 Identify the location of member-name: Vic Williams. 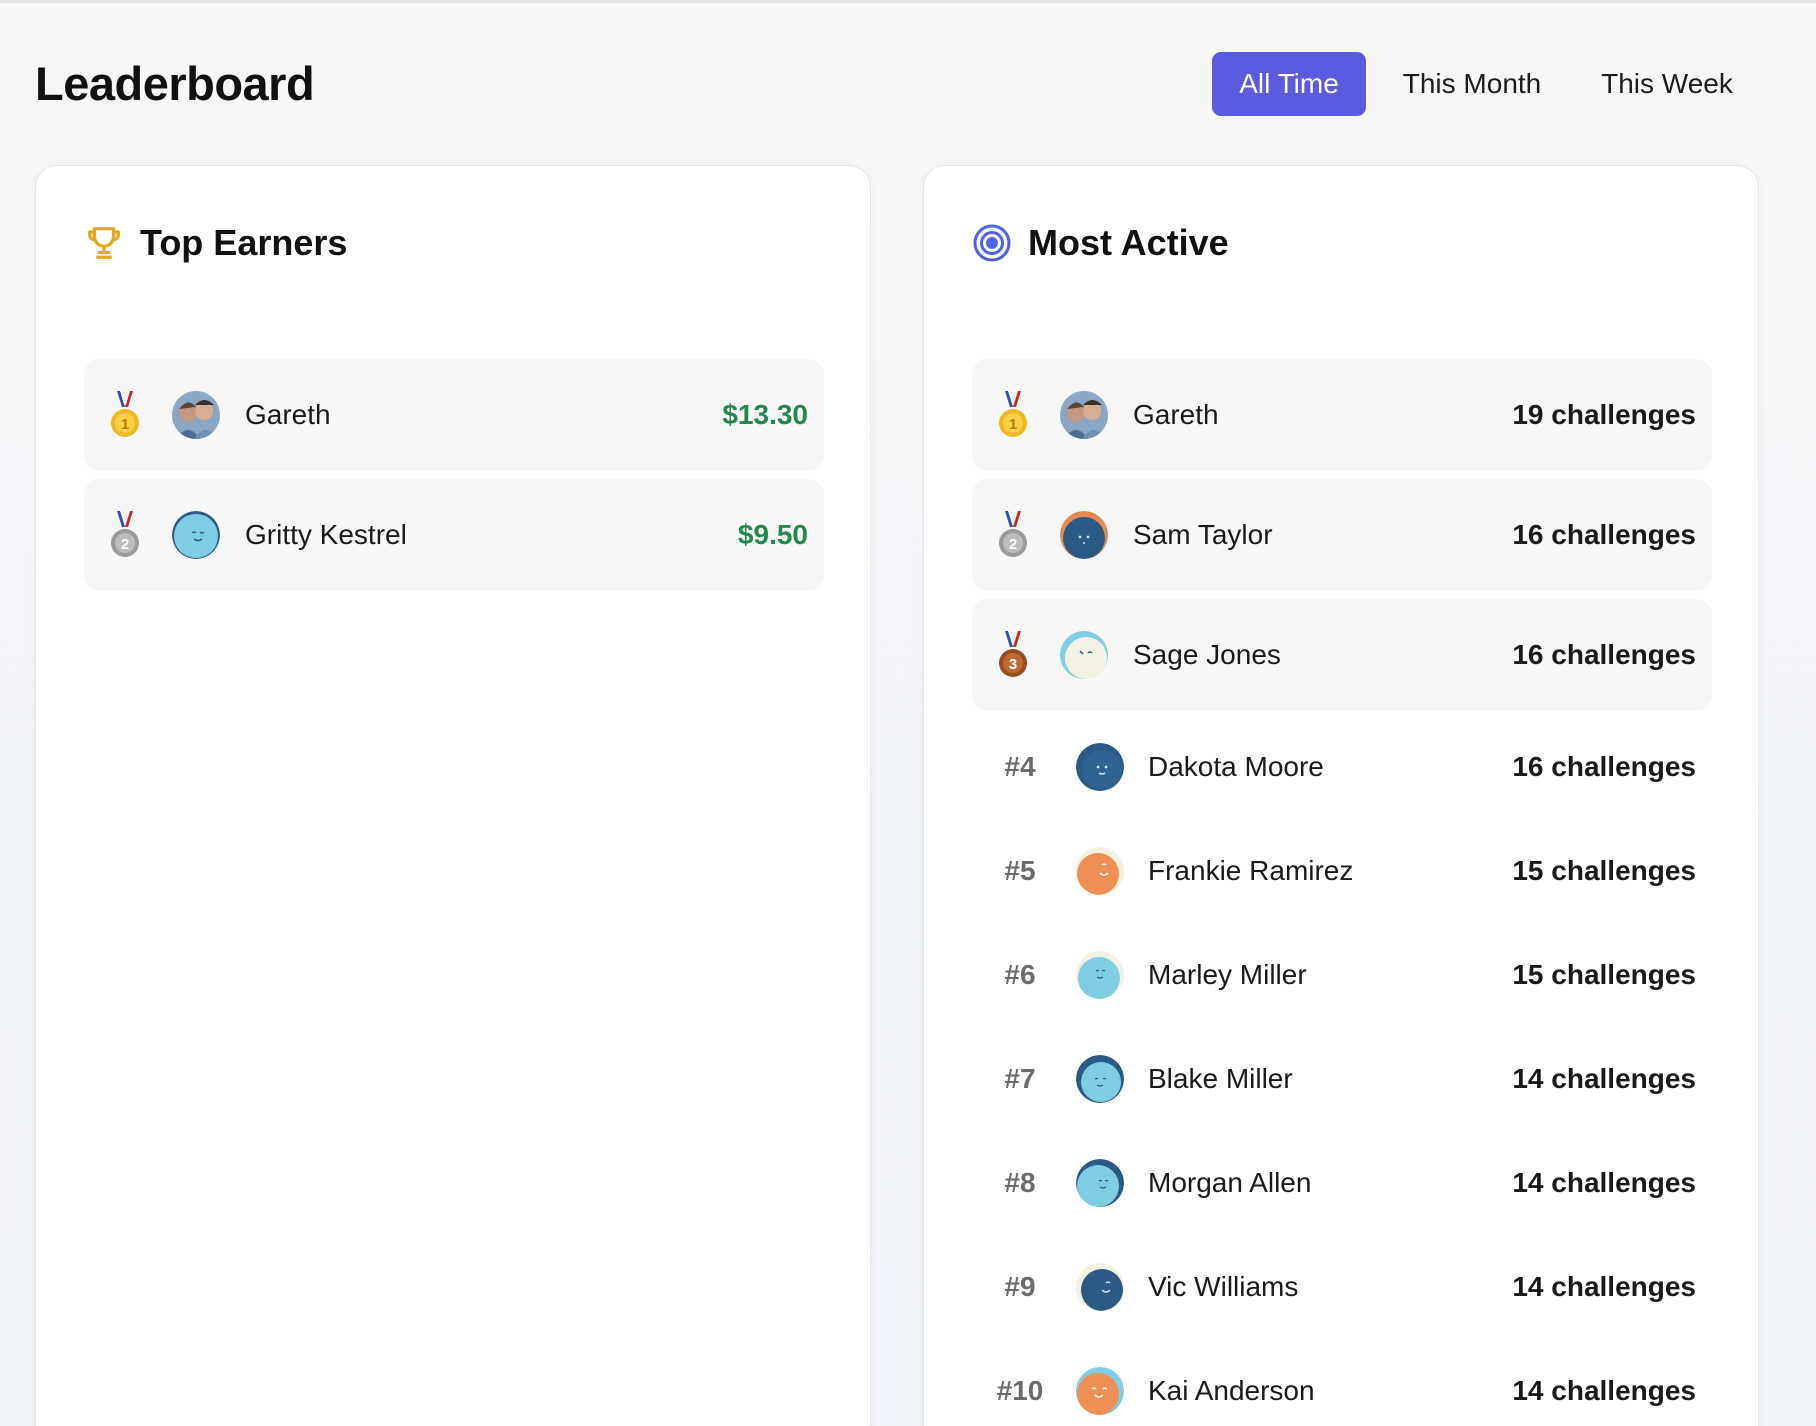
(1223, 1286).